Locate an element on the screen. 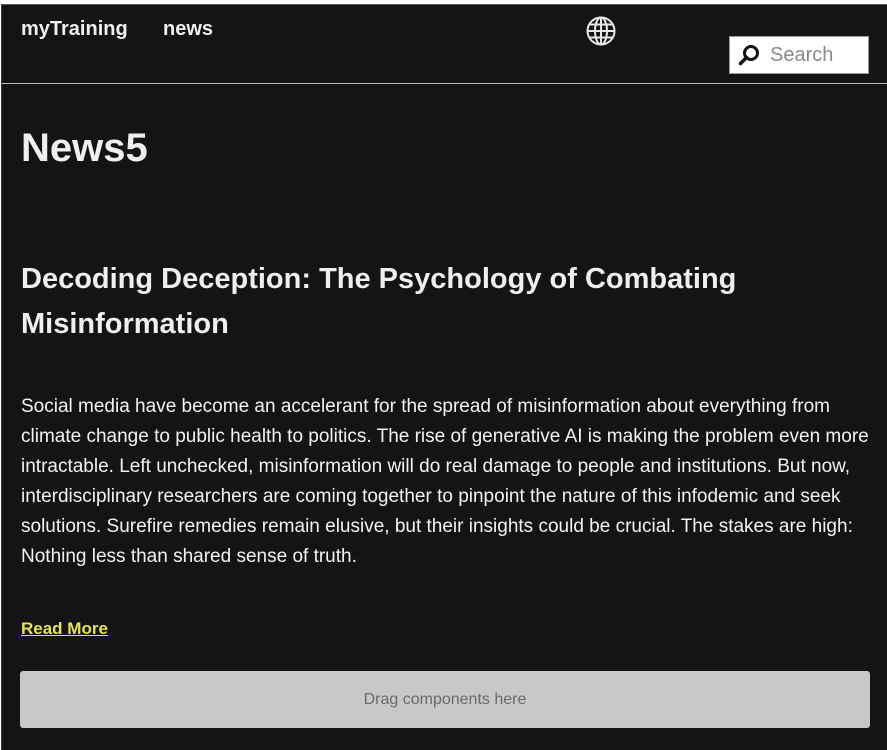 This screenshot has height=750, width=887. component-dropzone: Drag components here is located at coordinates (445, 699).